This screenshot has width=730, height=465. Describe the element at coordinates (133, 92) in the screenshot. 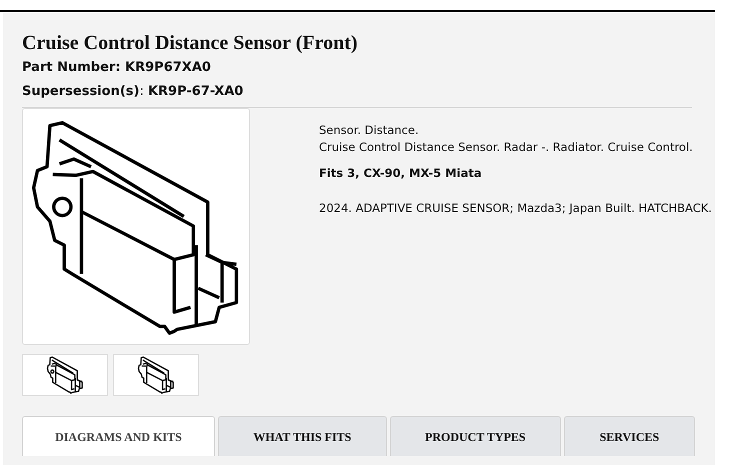

I see `supersession: Supersession(s): KR9P-67-XA0` at that location.